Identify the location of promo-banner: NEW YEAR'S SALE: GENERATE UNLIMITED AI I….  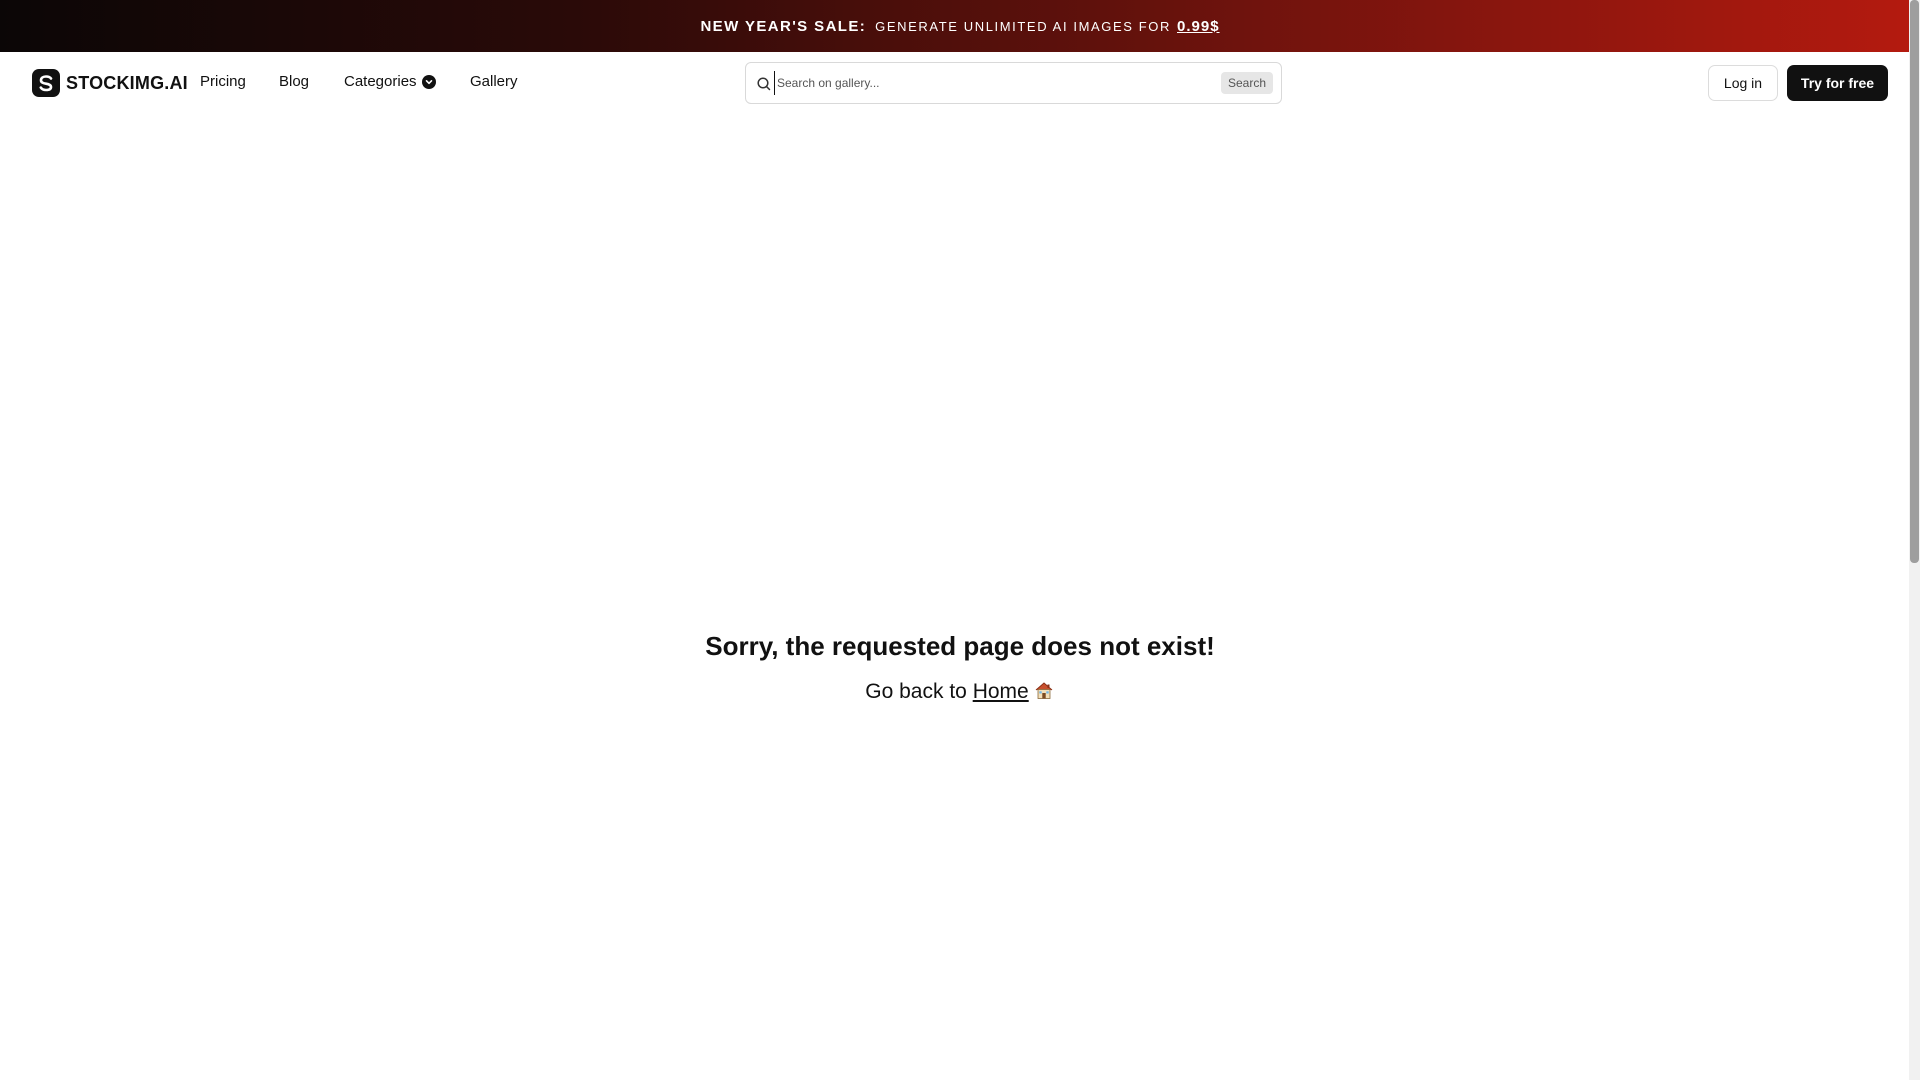
(960, 26).